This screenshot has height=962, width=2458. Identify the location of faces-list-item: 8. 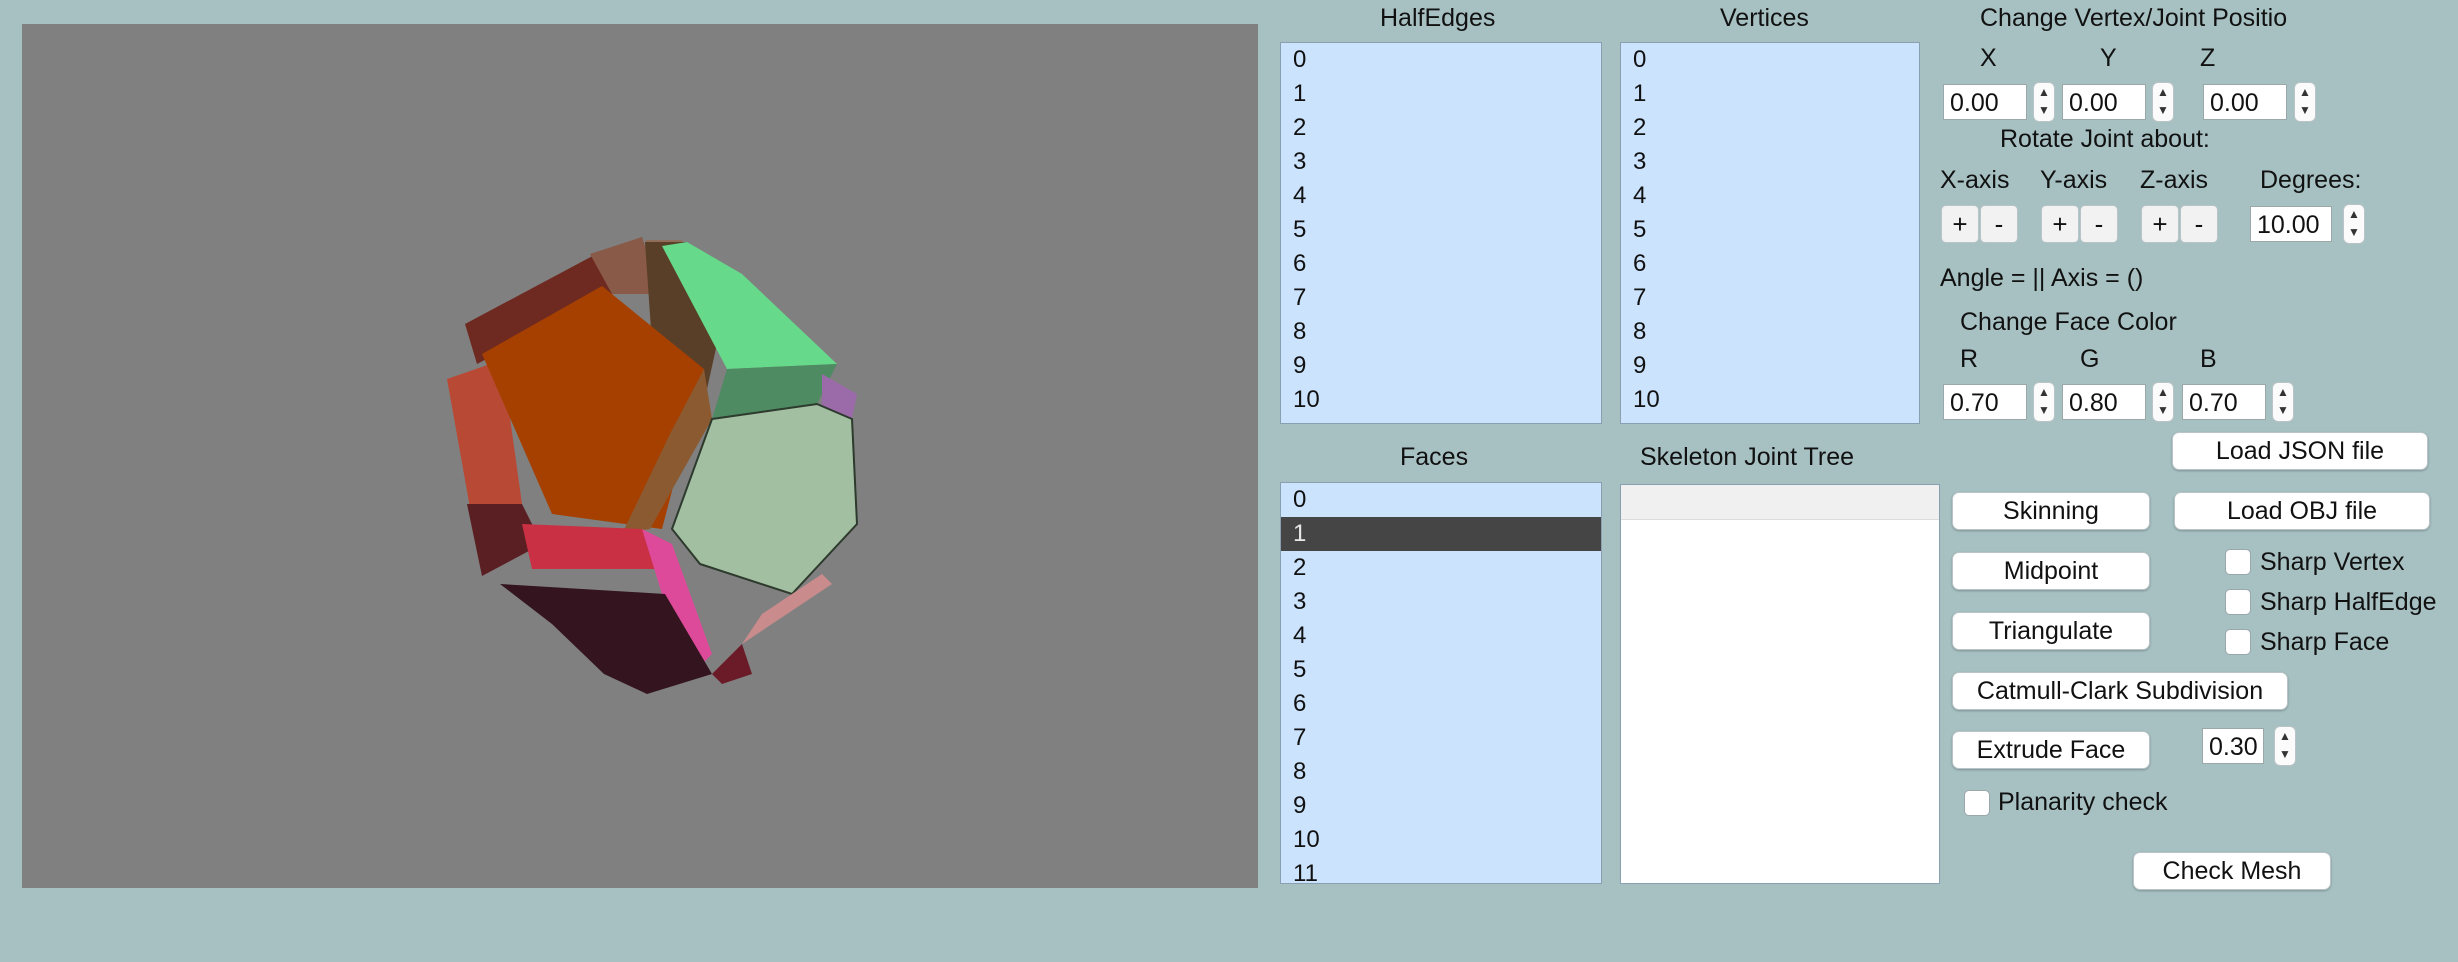
(1441, 772).